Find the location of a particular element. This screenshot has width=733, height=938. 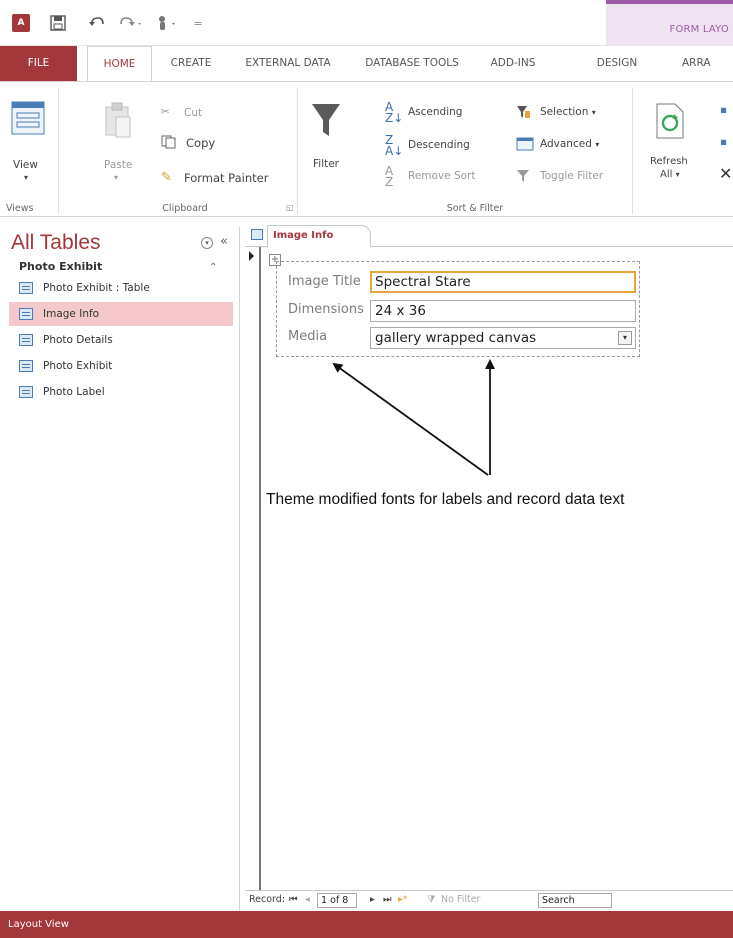

next-record-icon: ▸ is located at coordinates (372, 899).